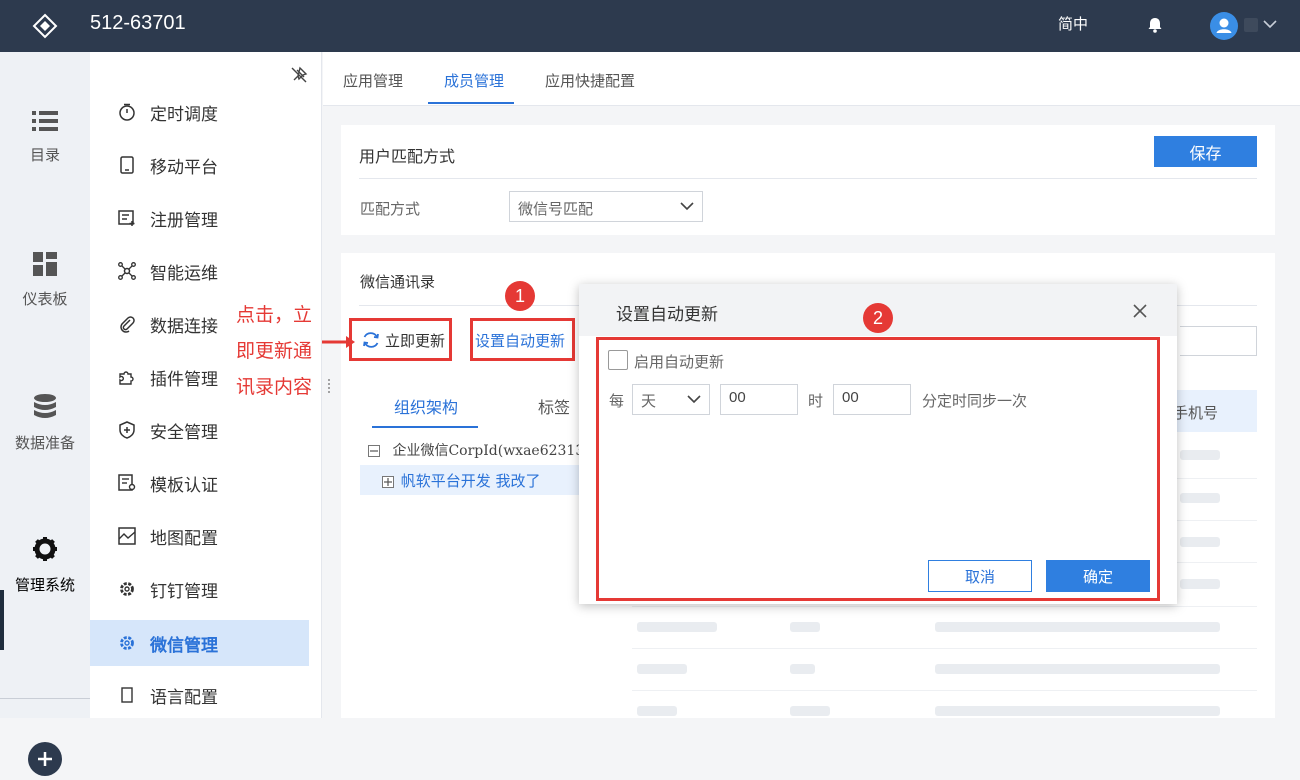  I want to click on tree-node-child: 帆软平台开发 我改了, so click(472, 480).